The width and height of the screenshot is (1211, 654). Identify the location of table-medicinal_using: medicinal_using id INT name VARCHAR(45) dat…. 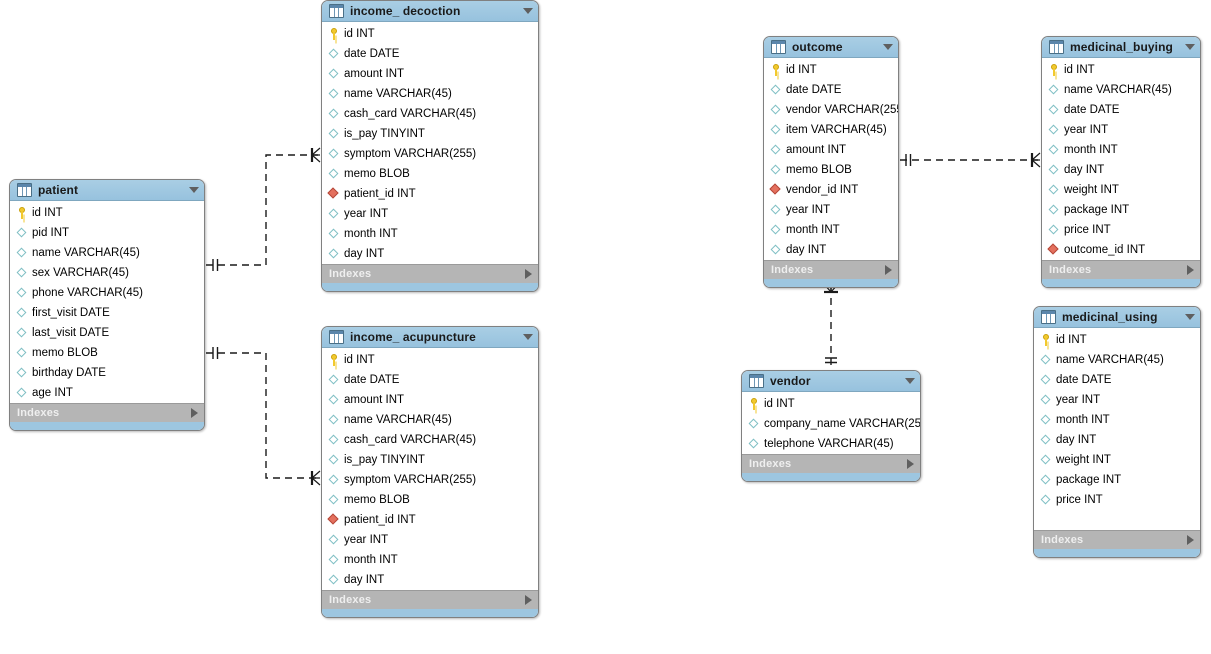
(1117, 432).